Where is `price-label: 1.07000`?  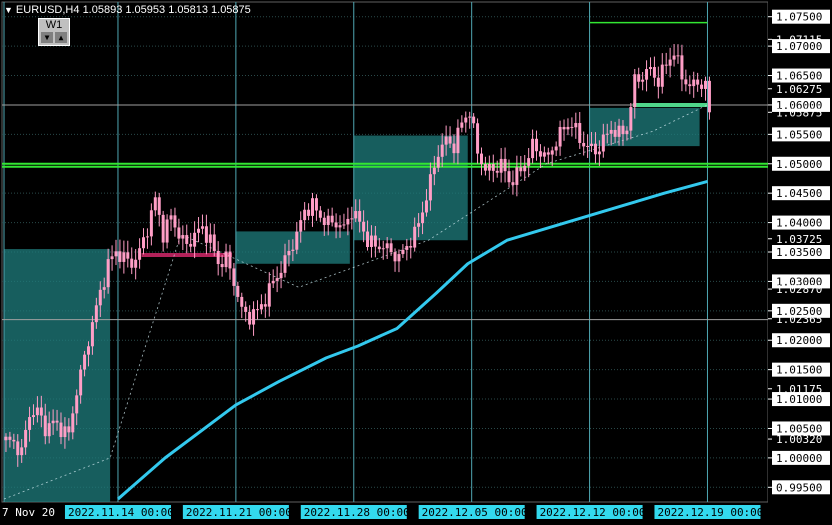 price-label: 1.07000 is located at coordinates (799, 46).